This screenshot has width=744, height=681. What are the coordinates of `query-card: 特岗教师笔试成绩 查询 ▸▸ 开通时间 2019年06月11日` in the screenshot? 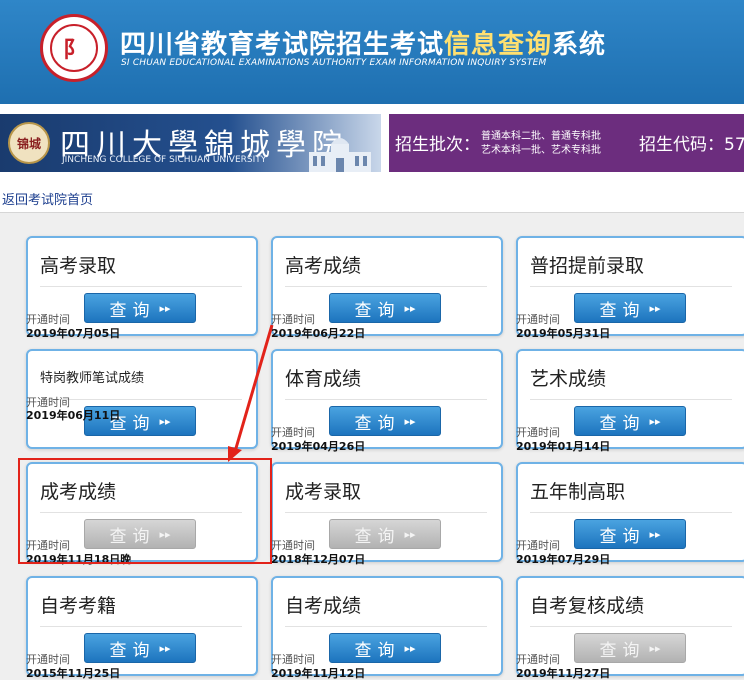 It's located at (142, 399).